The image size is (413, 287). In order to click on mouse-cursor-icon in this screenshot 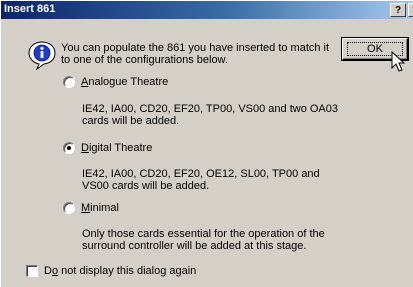, I will do `click(398, 61)`.